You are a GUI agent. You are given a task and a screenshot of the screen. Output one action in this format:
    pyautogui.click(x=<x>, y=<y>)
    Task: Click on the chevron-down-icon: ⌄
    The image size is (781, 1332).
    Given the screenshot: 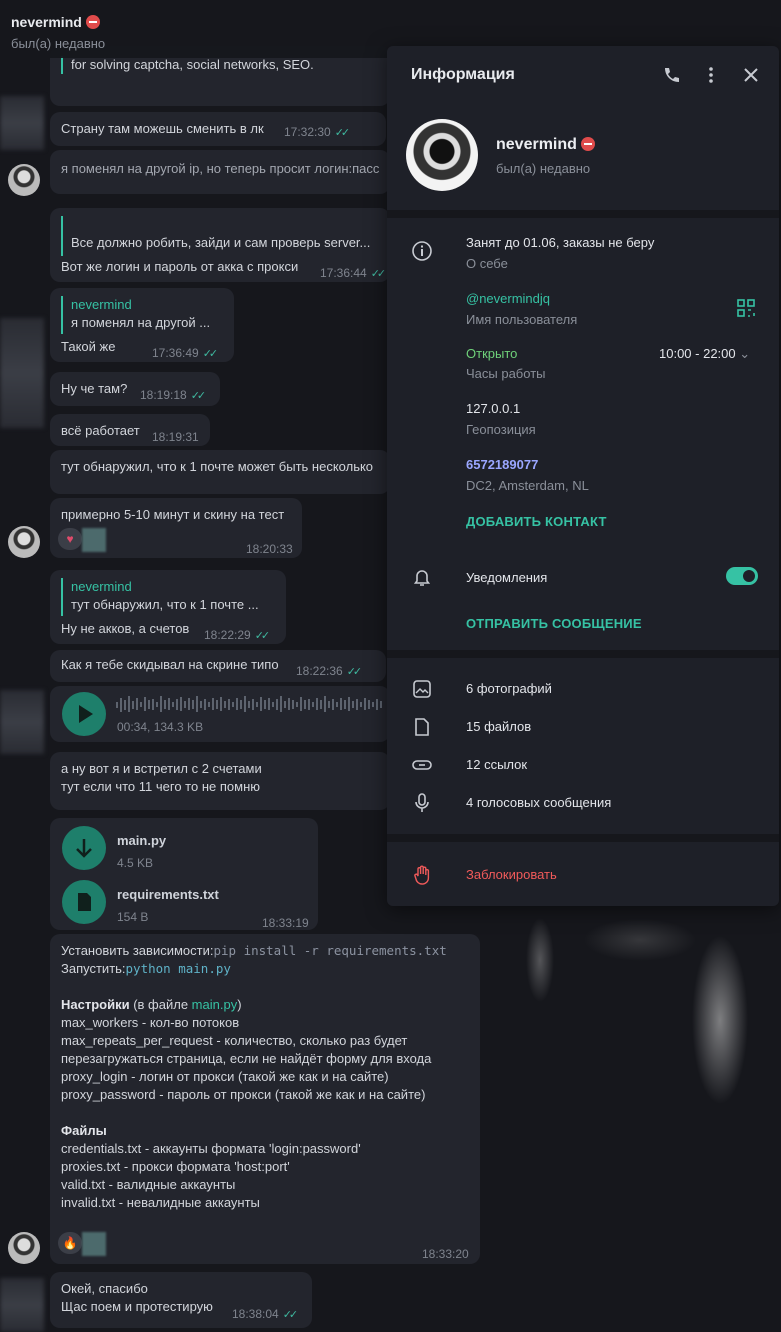 What is the action you would take?
    pyautogui.click(x=745, y=353)
    